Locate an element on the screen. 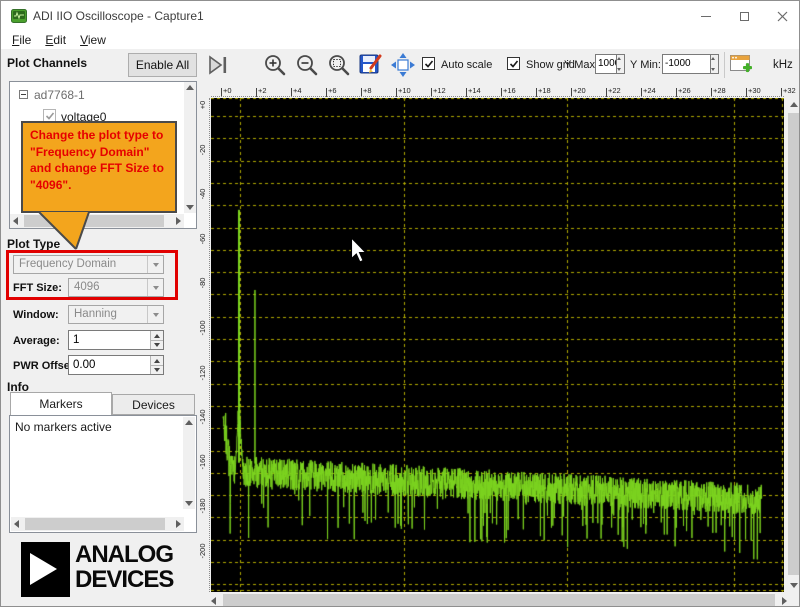 Image resolution: width=800 pixels, height=607 pixels. x-axis-tick-label: +26 is located at coordinates (684, 90).